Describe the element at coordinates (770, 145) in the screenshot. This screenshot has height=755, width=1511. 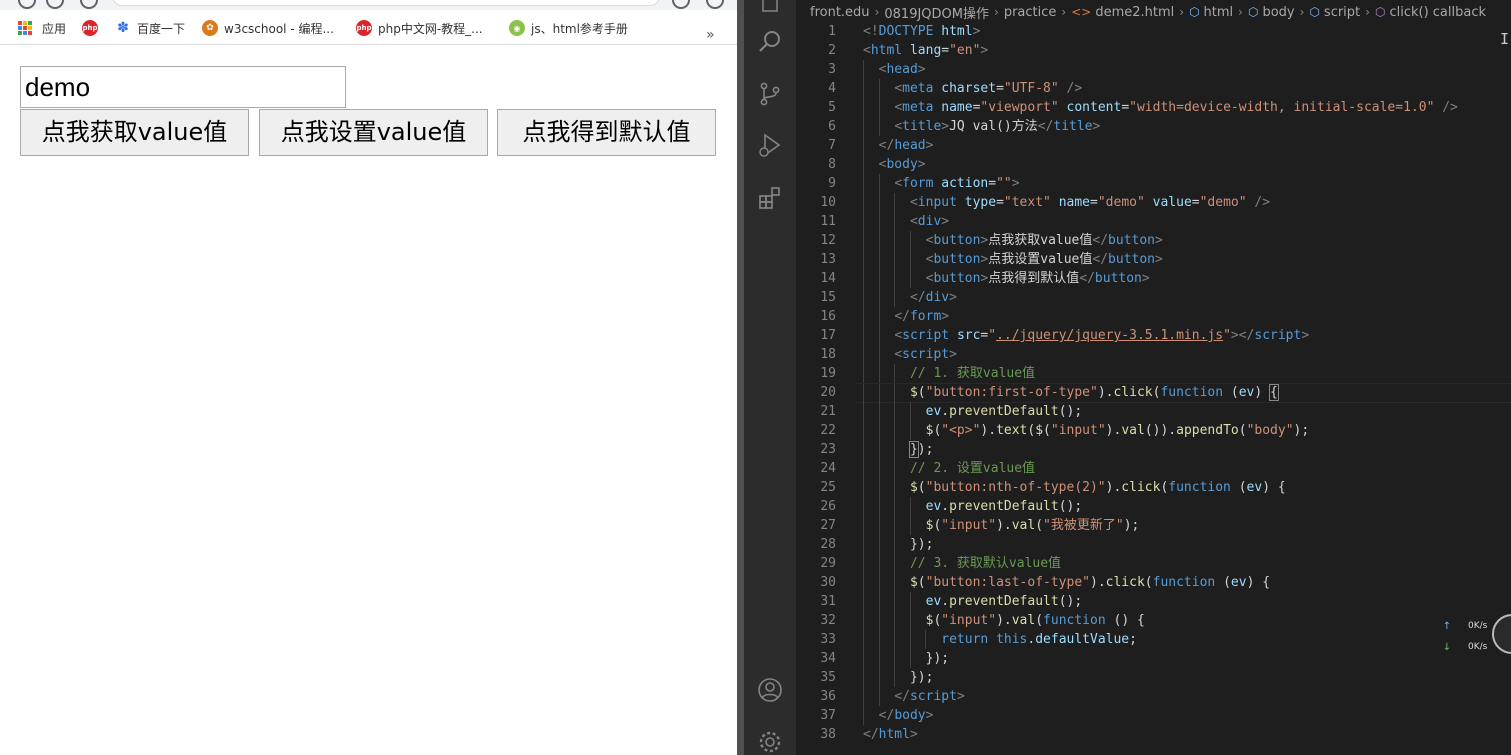
I see `run-debug-icon` at that location.